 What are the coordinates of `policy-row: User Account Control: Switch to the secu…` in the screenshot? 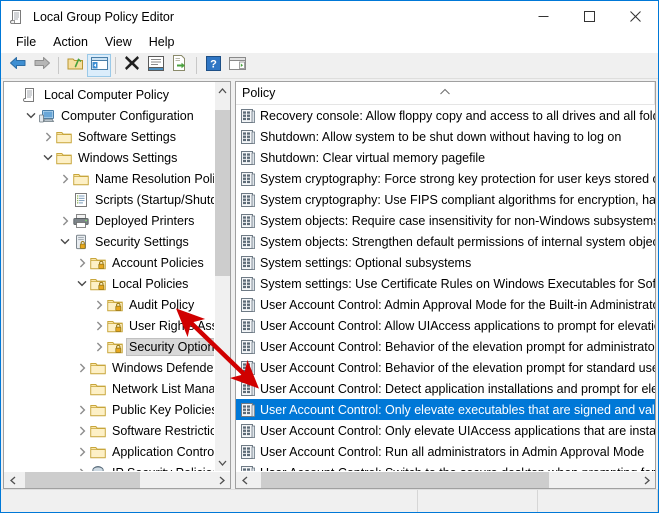 It's located at (445, 466).